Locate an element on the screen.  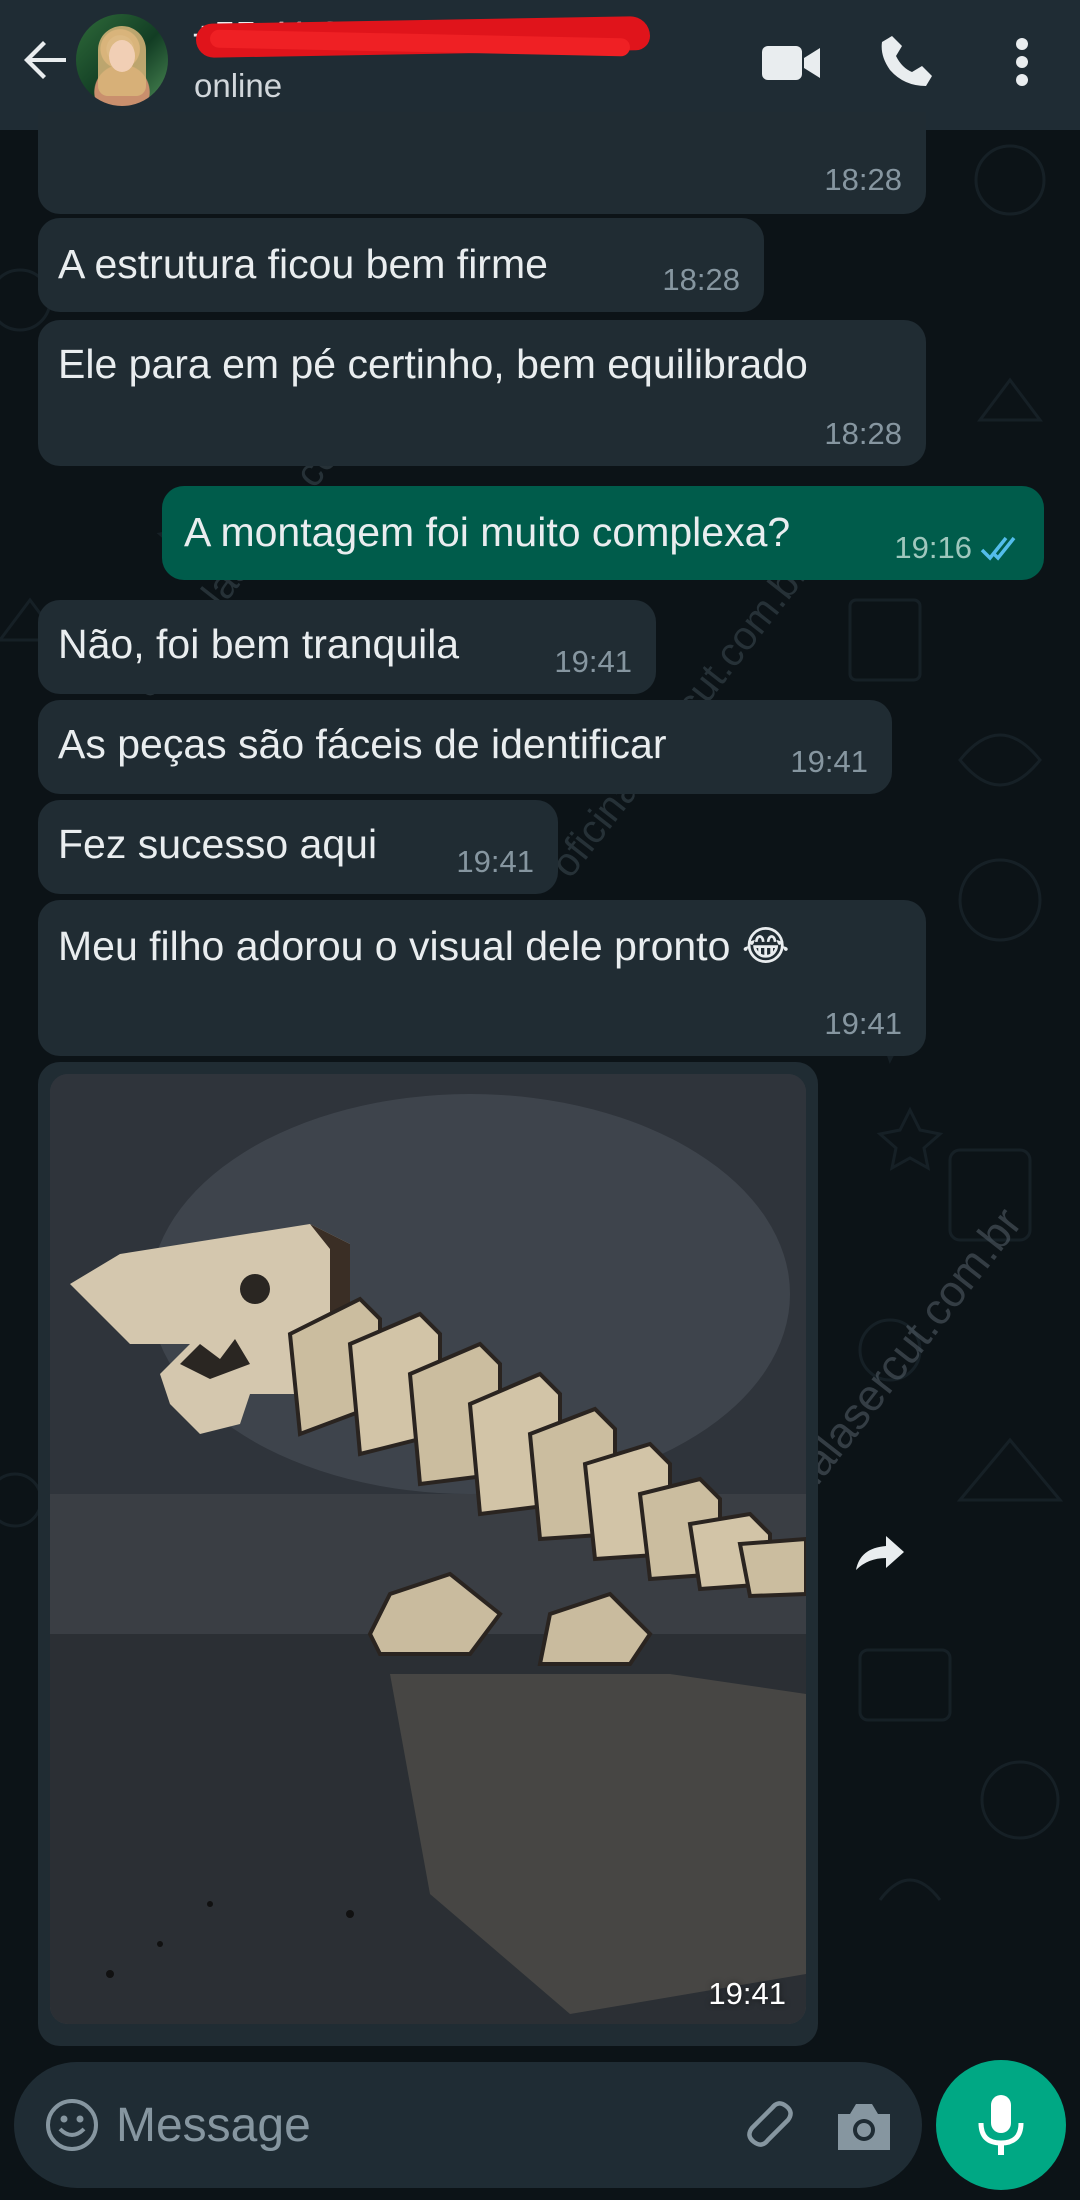
read-receipt-icon is located at coordinates (998, 548).